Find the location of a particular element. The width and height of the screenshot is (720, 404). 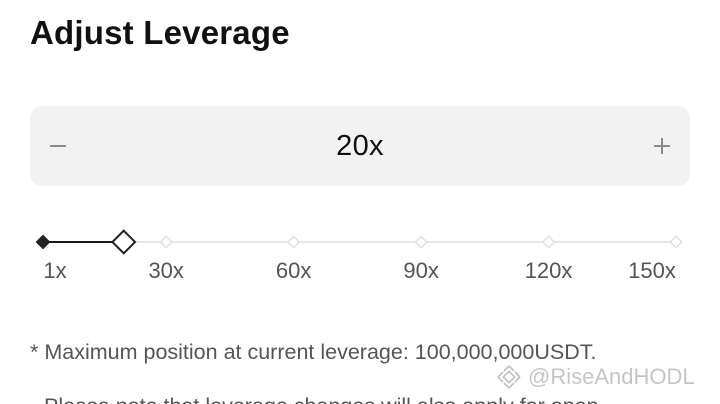

slider-tick-label: 120x is located at coordinates (549, 271).